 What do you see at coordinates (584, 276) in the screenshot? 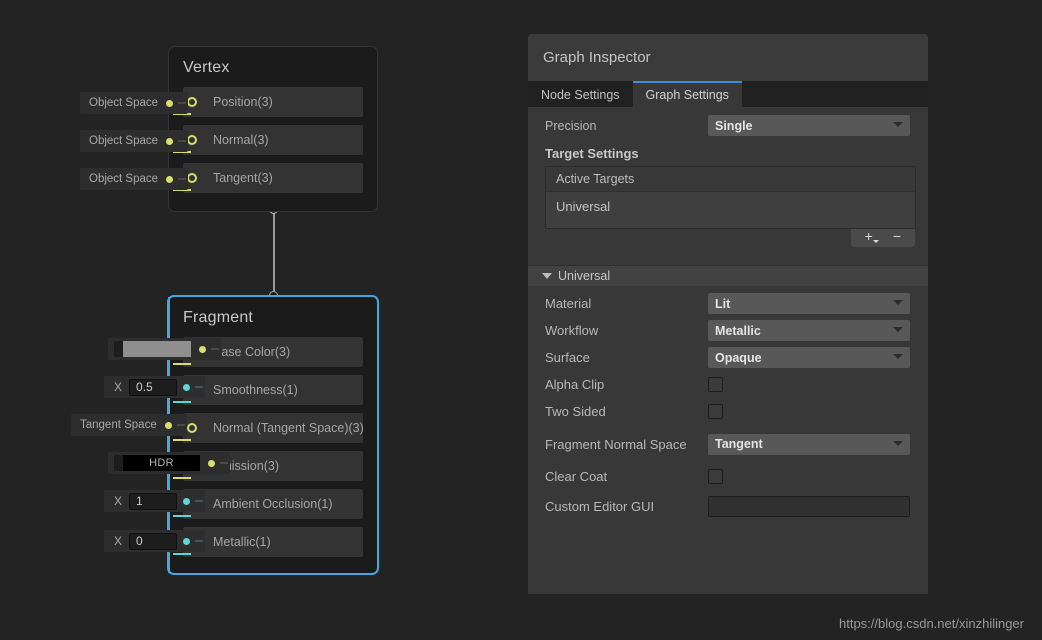
I see `universal-foldout-label: Universal` at bounding box center [584, 276].